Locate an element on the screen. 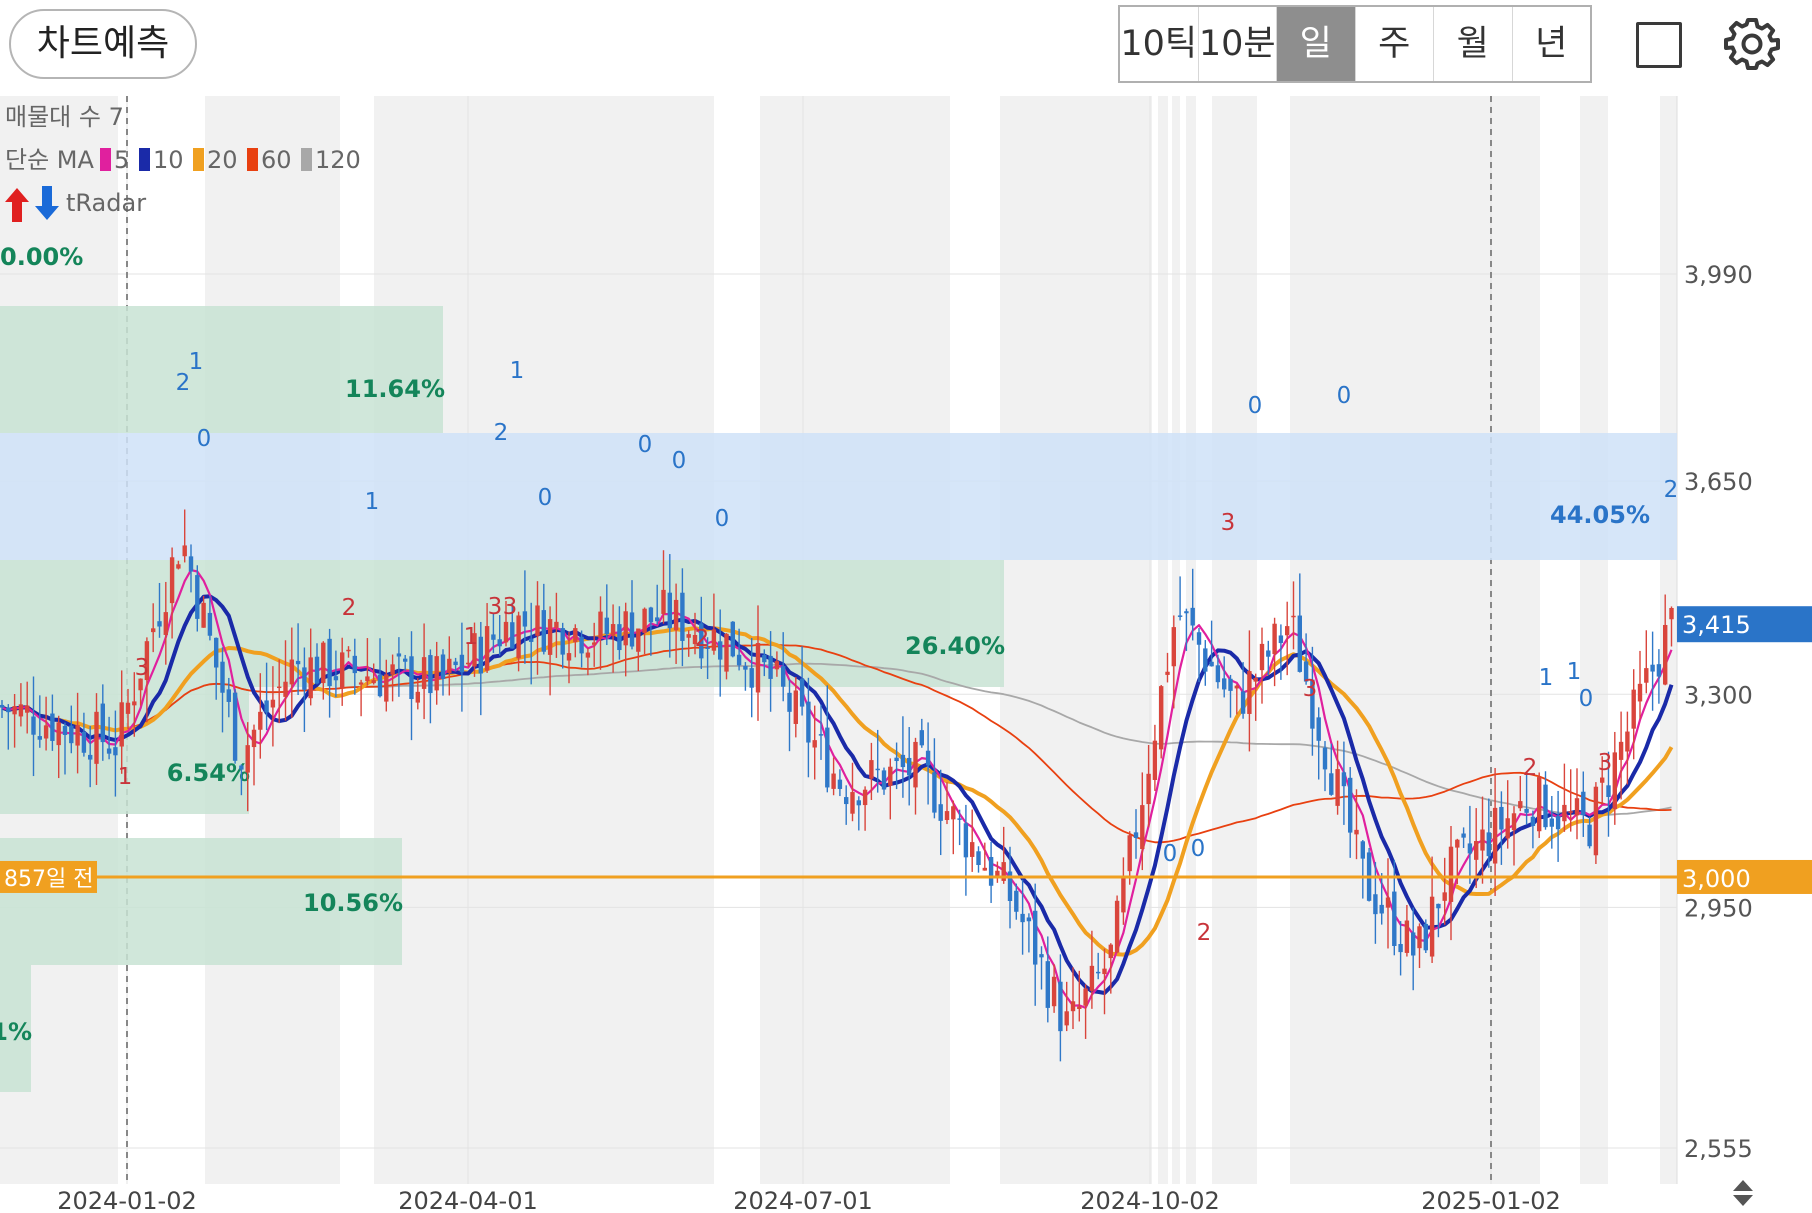  square-icon is located at coordinates (1659, 45).